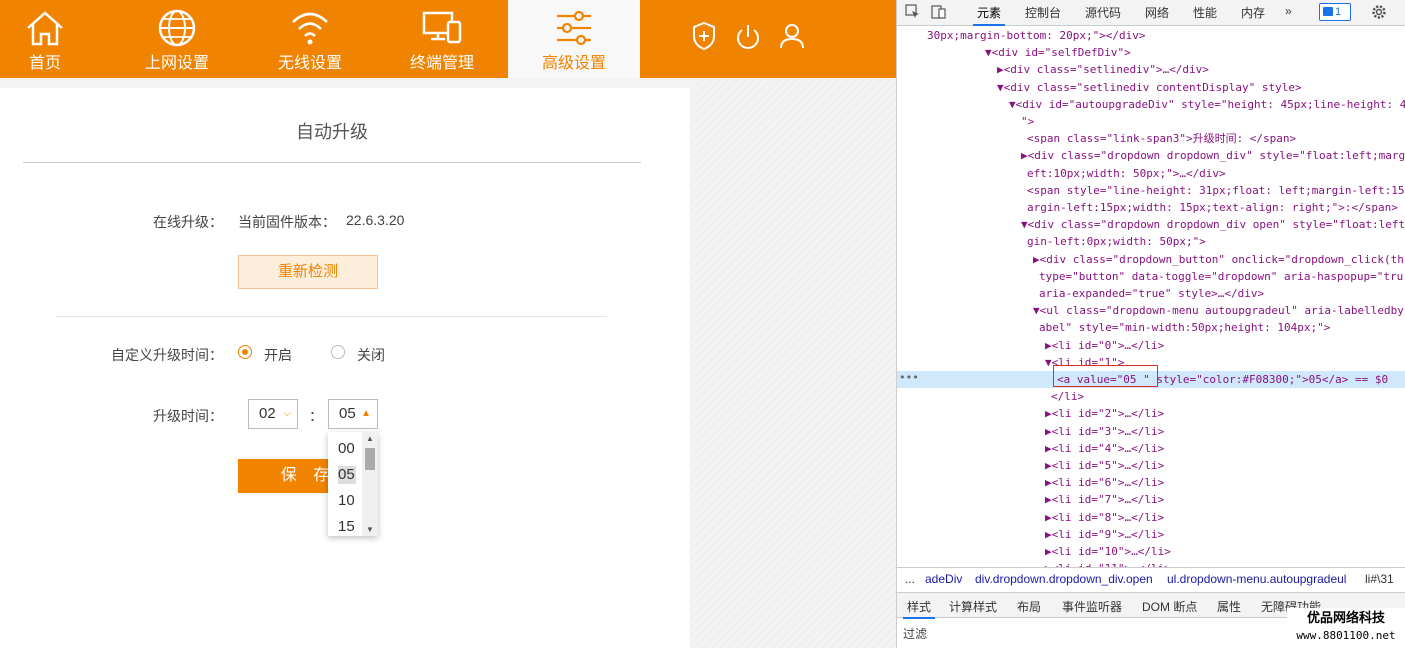 Image resolution: width=1405 pixels, height=648 pixels. What do you see at coordinates (308, 272) in the screenshot?
I see `recheck-button: 重新检测` at bounding box center [308, 272].